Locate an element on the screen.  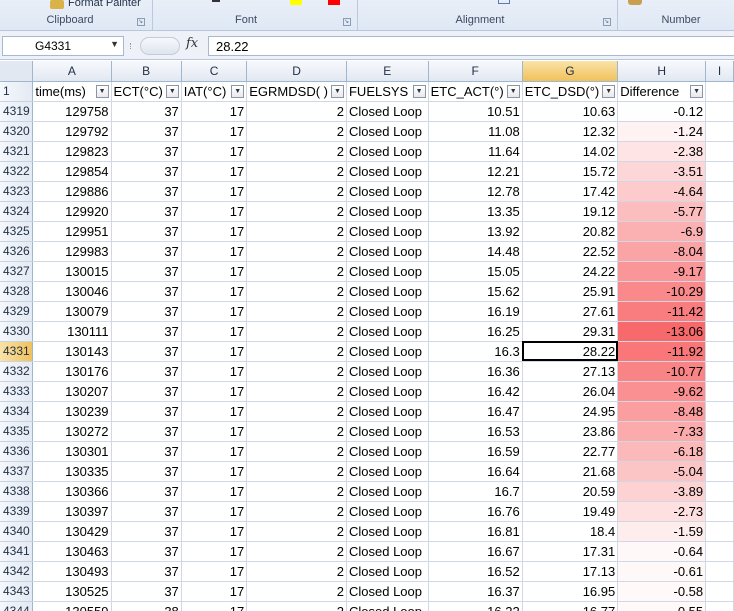
header-cell-difference: Difference ▼ is located at coordinates (662, 91).